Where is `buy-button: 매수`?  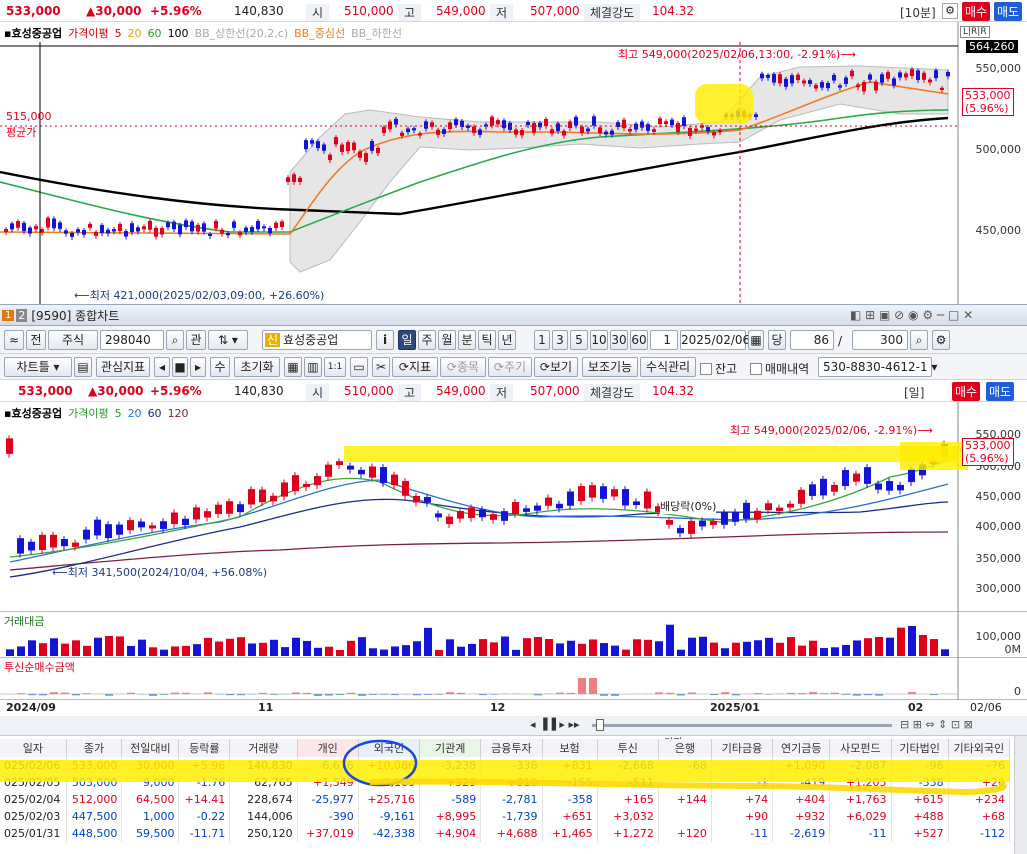 buy-button: 매수 is located at coordinates (976, 11).